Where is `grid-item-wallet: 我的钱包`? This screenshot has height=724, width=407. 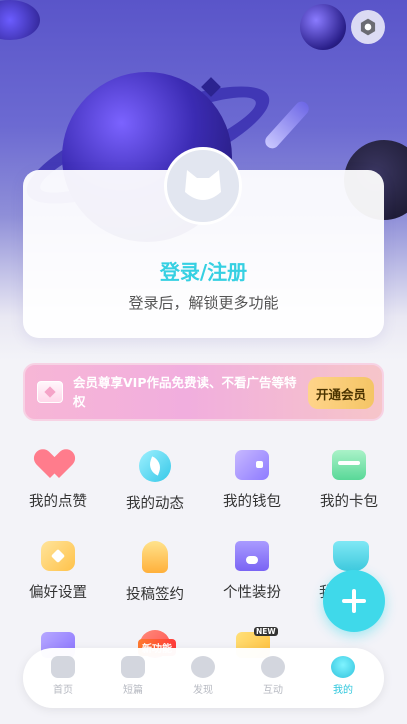 grid-item-wallet: 我的钱包 is located at coordinates (252, 480).